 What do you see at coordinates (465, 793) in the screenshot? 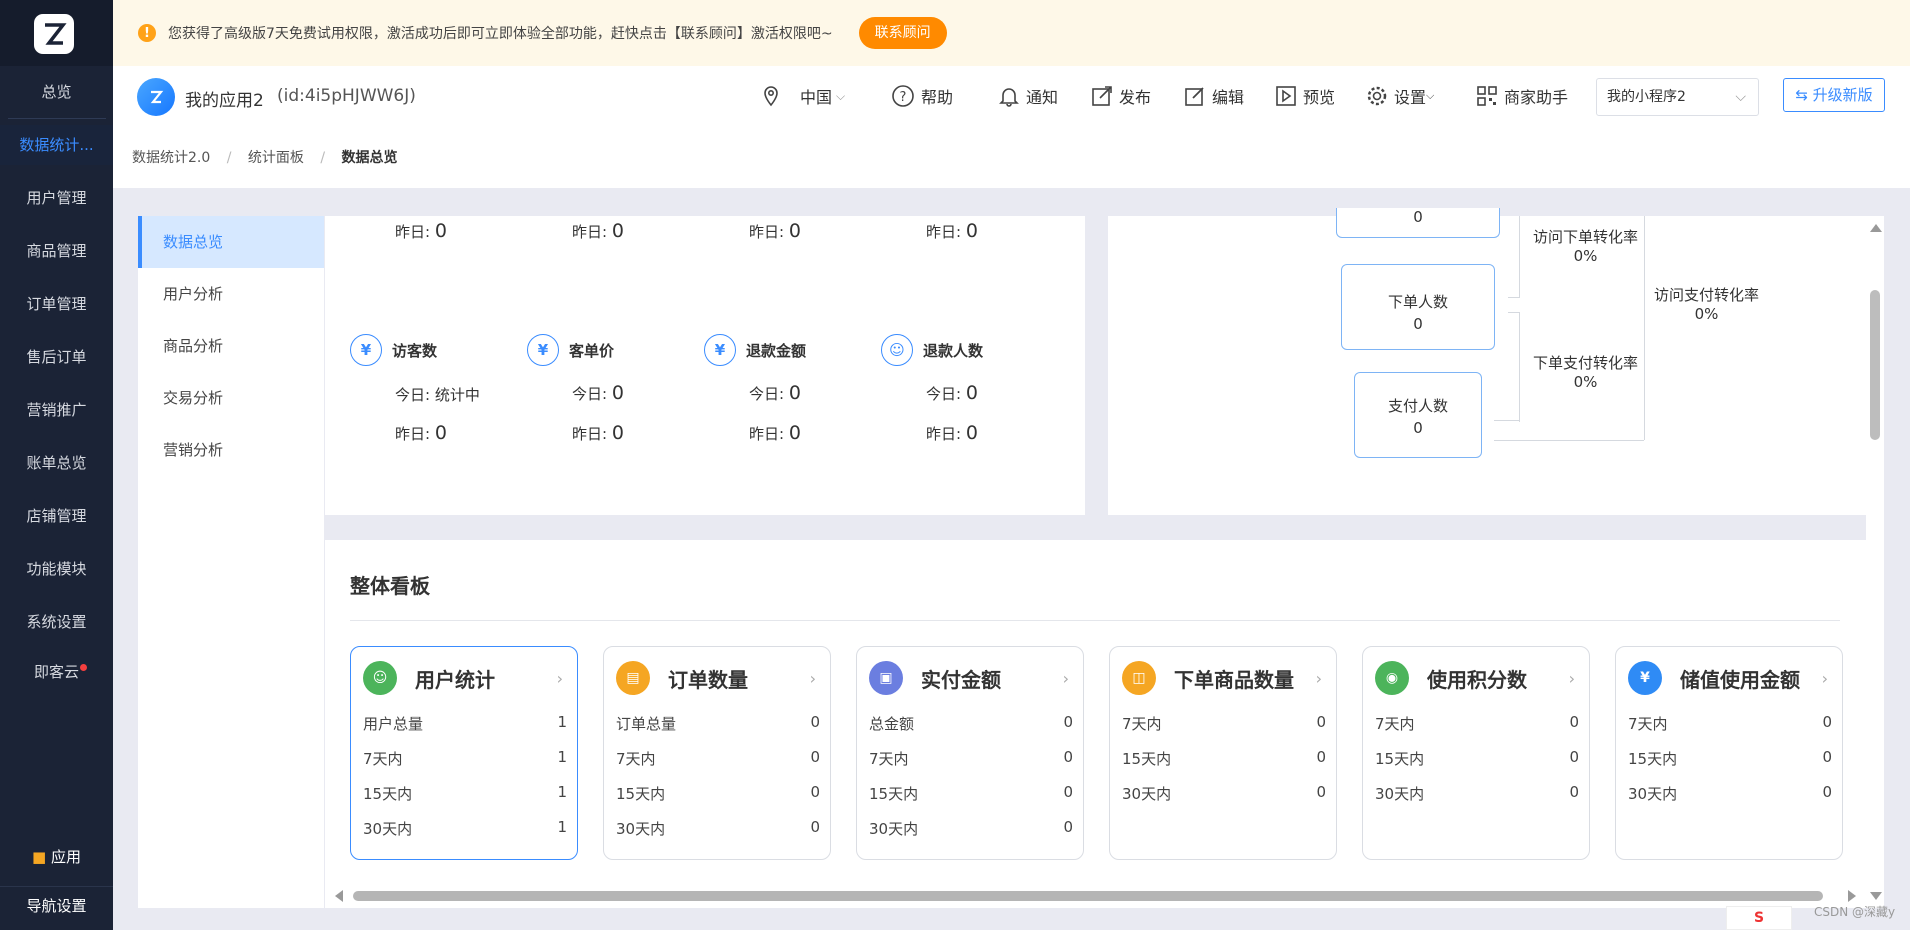
I see `card-row: 15天内 1` at bounding box center [465, 793].